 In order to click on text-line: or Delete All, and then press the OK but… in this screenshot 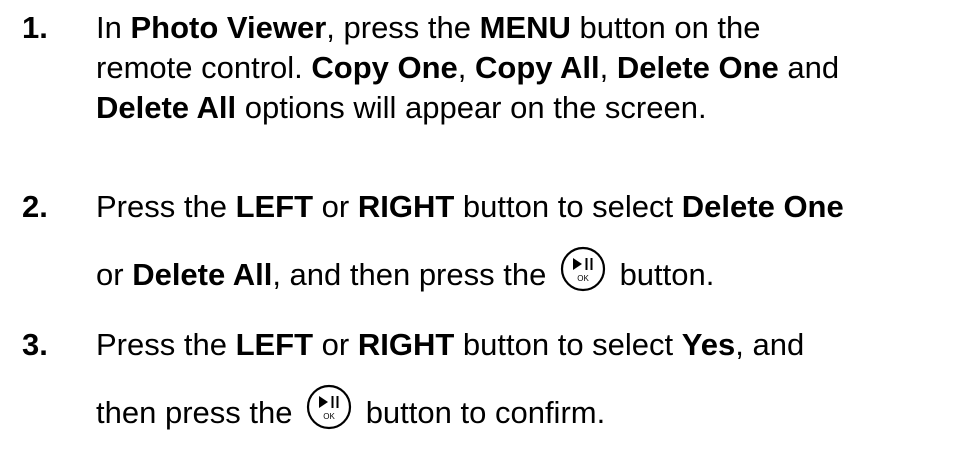, I will do `click(521, 273)`.